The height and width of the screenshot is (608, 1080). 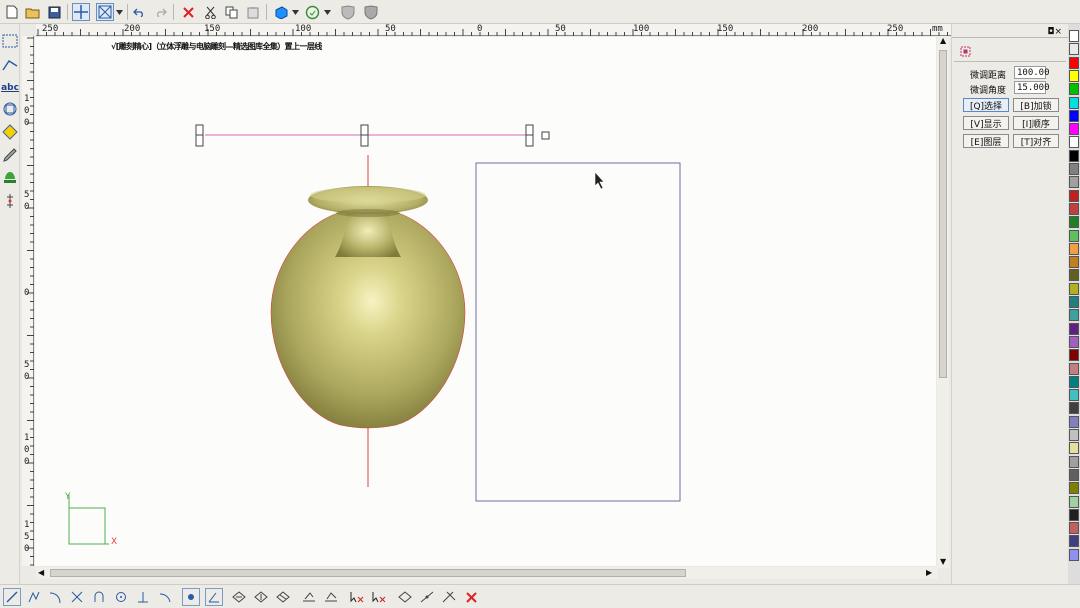 What do you see at coordinates (371, 12) in the screenshot?
I see `shield-filled-icon` at bounding box center [371, 12].